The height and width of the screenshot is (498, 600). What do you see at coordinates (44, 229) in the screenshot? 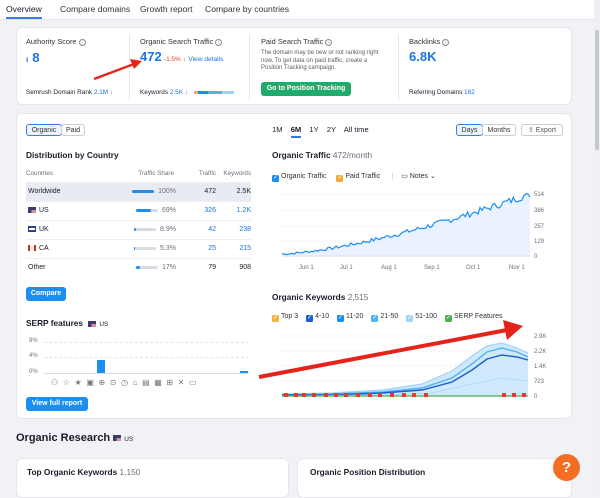
I see `country-name: UK` at bounding box center [44, 229].